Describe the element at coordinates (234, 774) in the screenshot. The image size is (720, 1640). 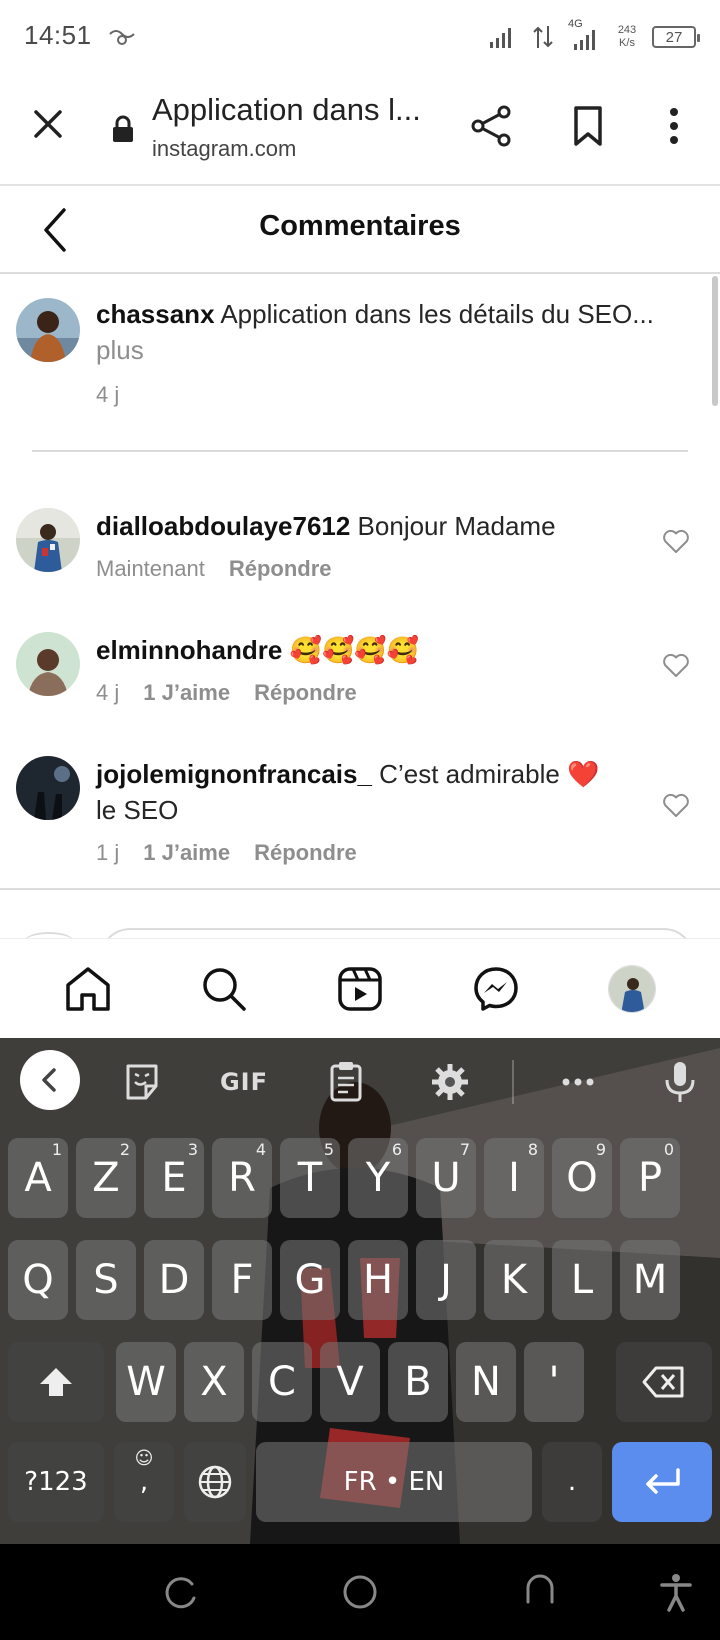
I see `comment-username: jojolemignonfrancais_` at that location.